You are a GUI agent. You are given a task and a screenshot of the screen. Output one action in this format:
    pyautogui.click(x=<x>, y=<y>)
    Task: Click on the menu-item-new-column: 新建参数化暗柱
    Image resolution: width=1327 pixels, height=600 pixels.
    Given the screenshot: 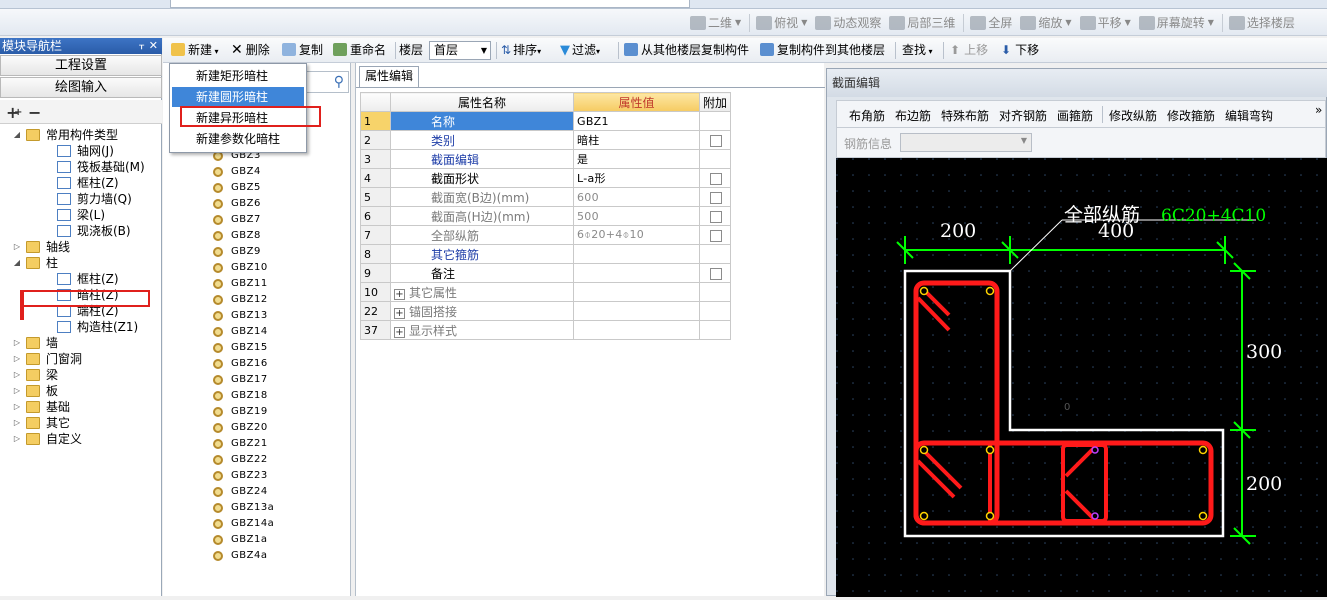 What is the action you would take?
    pyautogui.click(x=238, y=139)
    